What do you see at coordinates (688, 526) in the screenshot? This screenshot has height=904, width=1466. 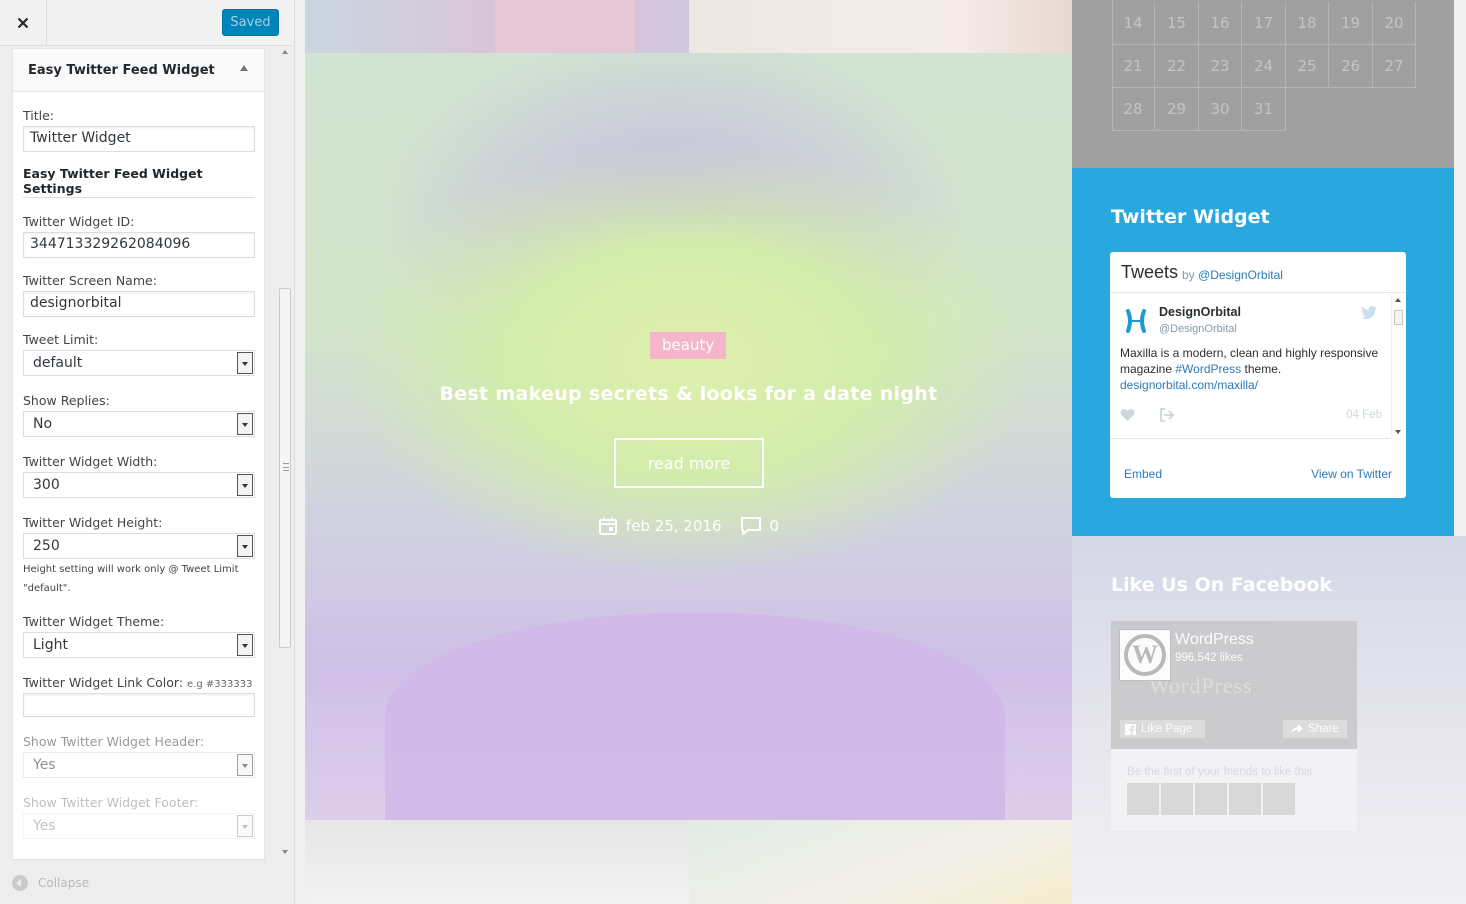 I see `post-meta: feb 25, 2016 0` at bounding box center [688, 526].